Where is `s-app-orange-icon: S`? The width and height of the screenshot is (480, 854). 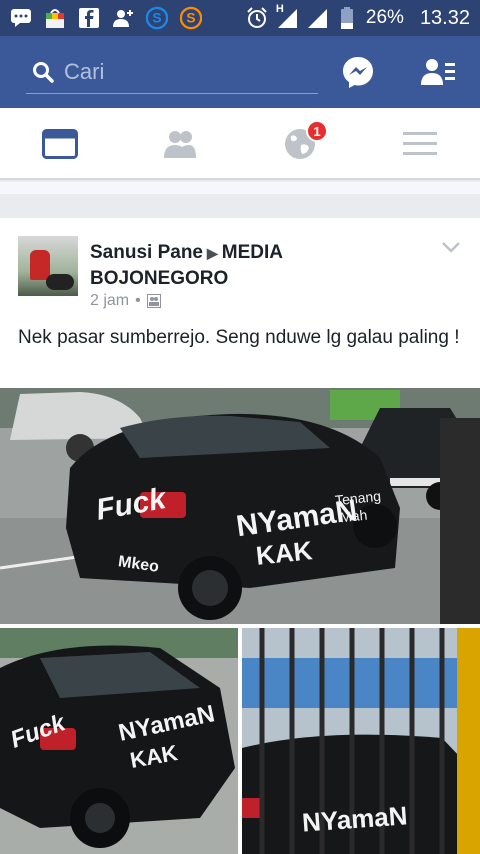 s-app-orange-icon: S is located at coordinates (191, 18).